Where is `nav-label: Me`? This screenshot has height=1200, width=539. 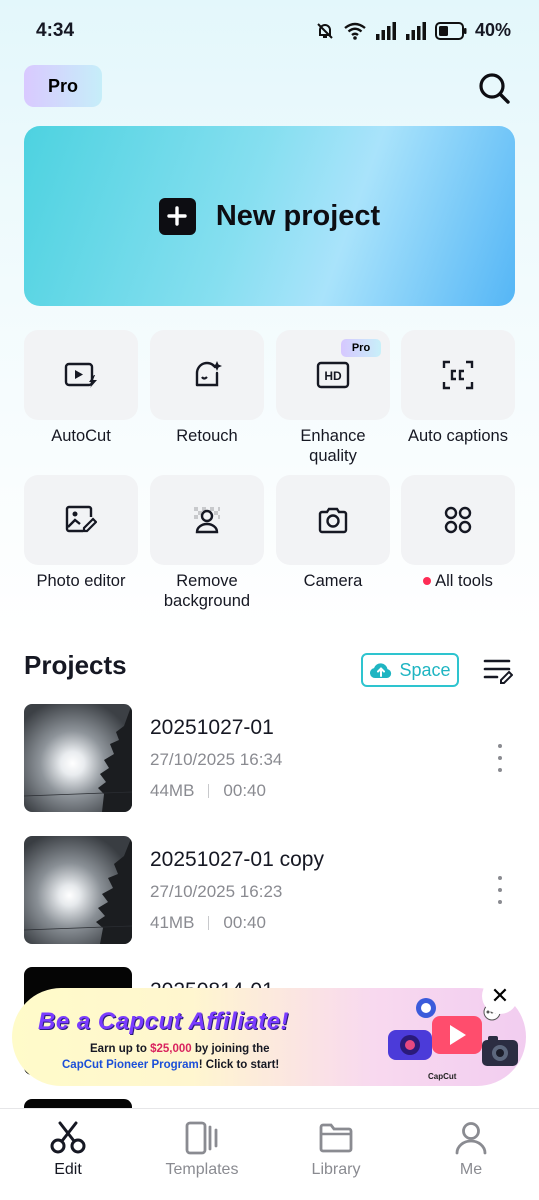
nav-label: Me is located at coordinates (471, 1169).